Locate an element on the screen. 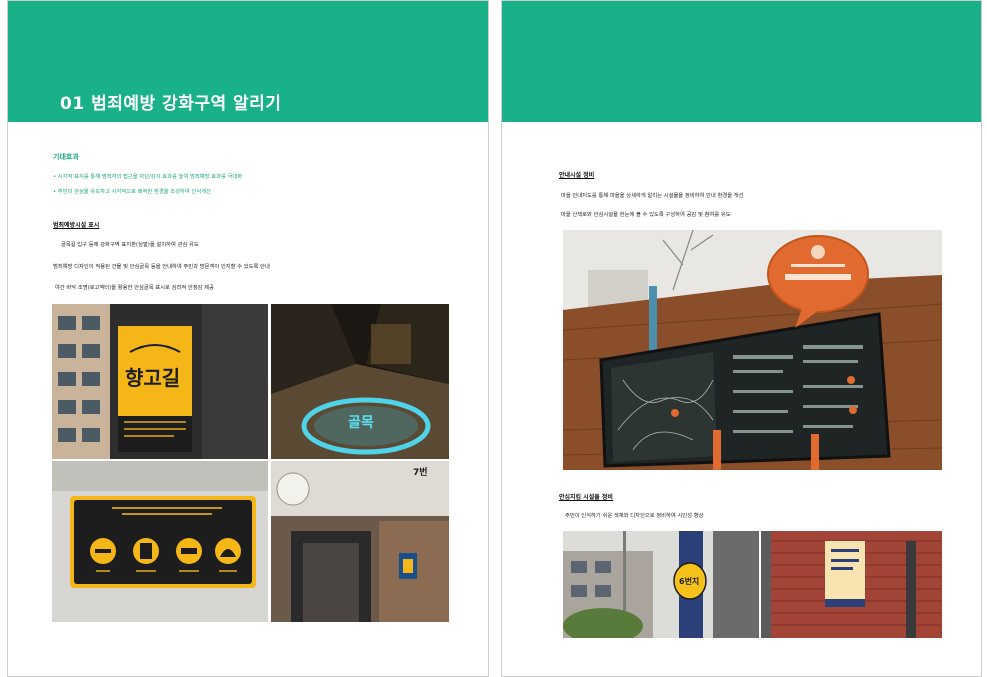 This screenshot has height=677, width=987. subheading-2: 안심지킴 시설물 정비 is located at coordinates (586, 497).